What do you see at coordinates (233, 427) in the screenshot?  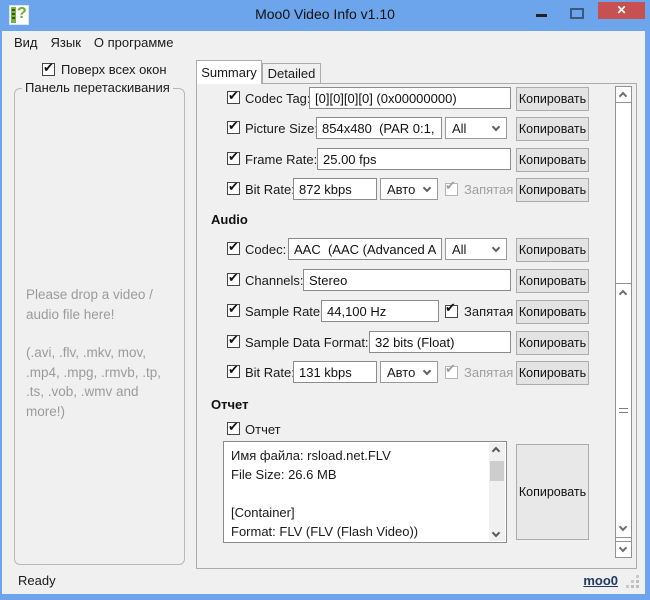 I see `report-checkbox: ✔` at bounding box center [233, 427].